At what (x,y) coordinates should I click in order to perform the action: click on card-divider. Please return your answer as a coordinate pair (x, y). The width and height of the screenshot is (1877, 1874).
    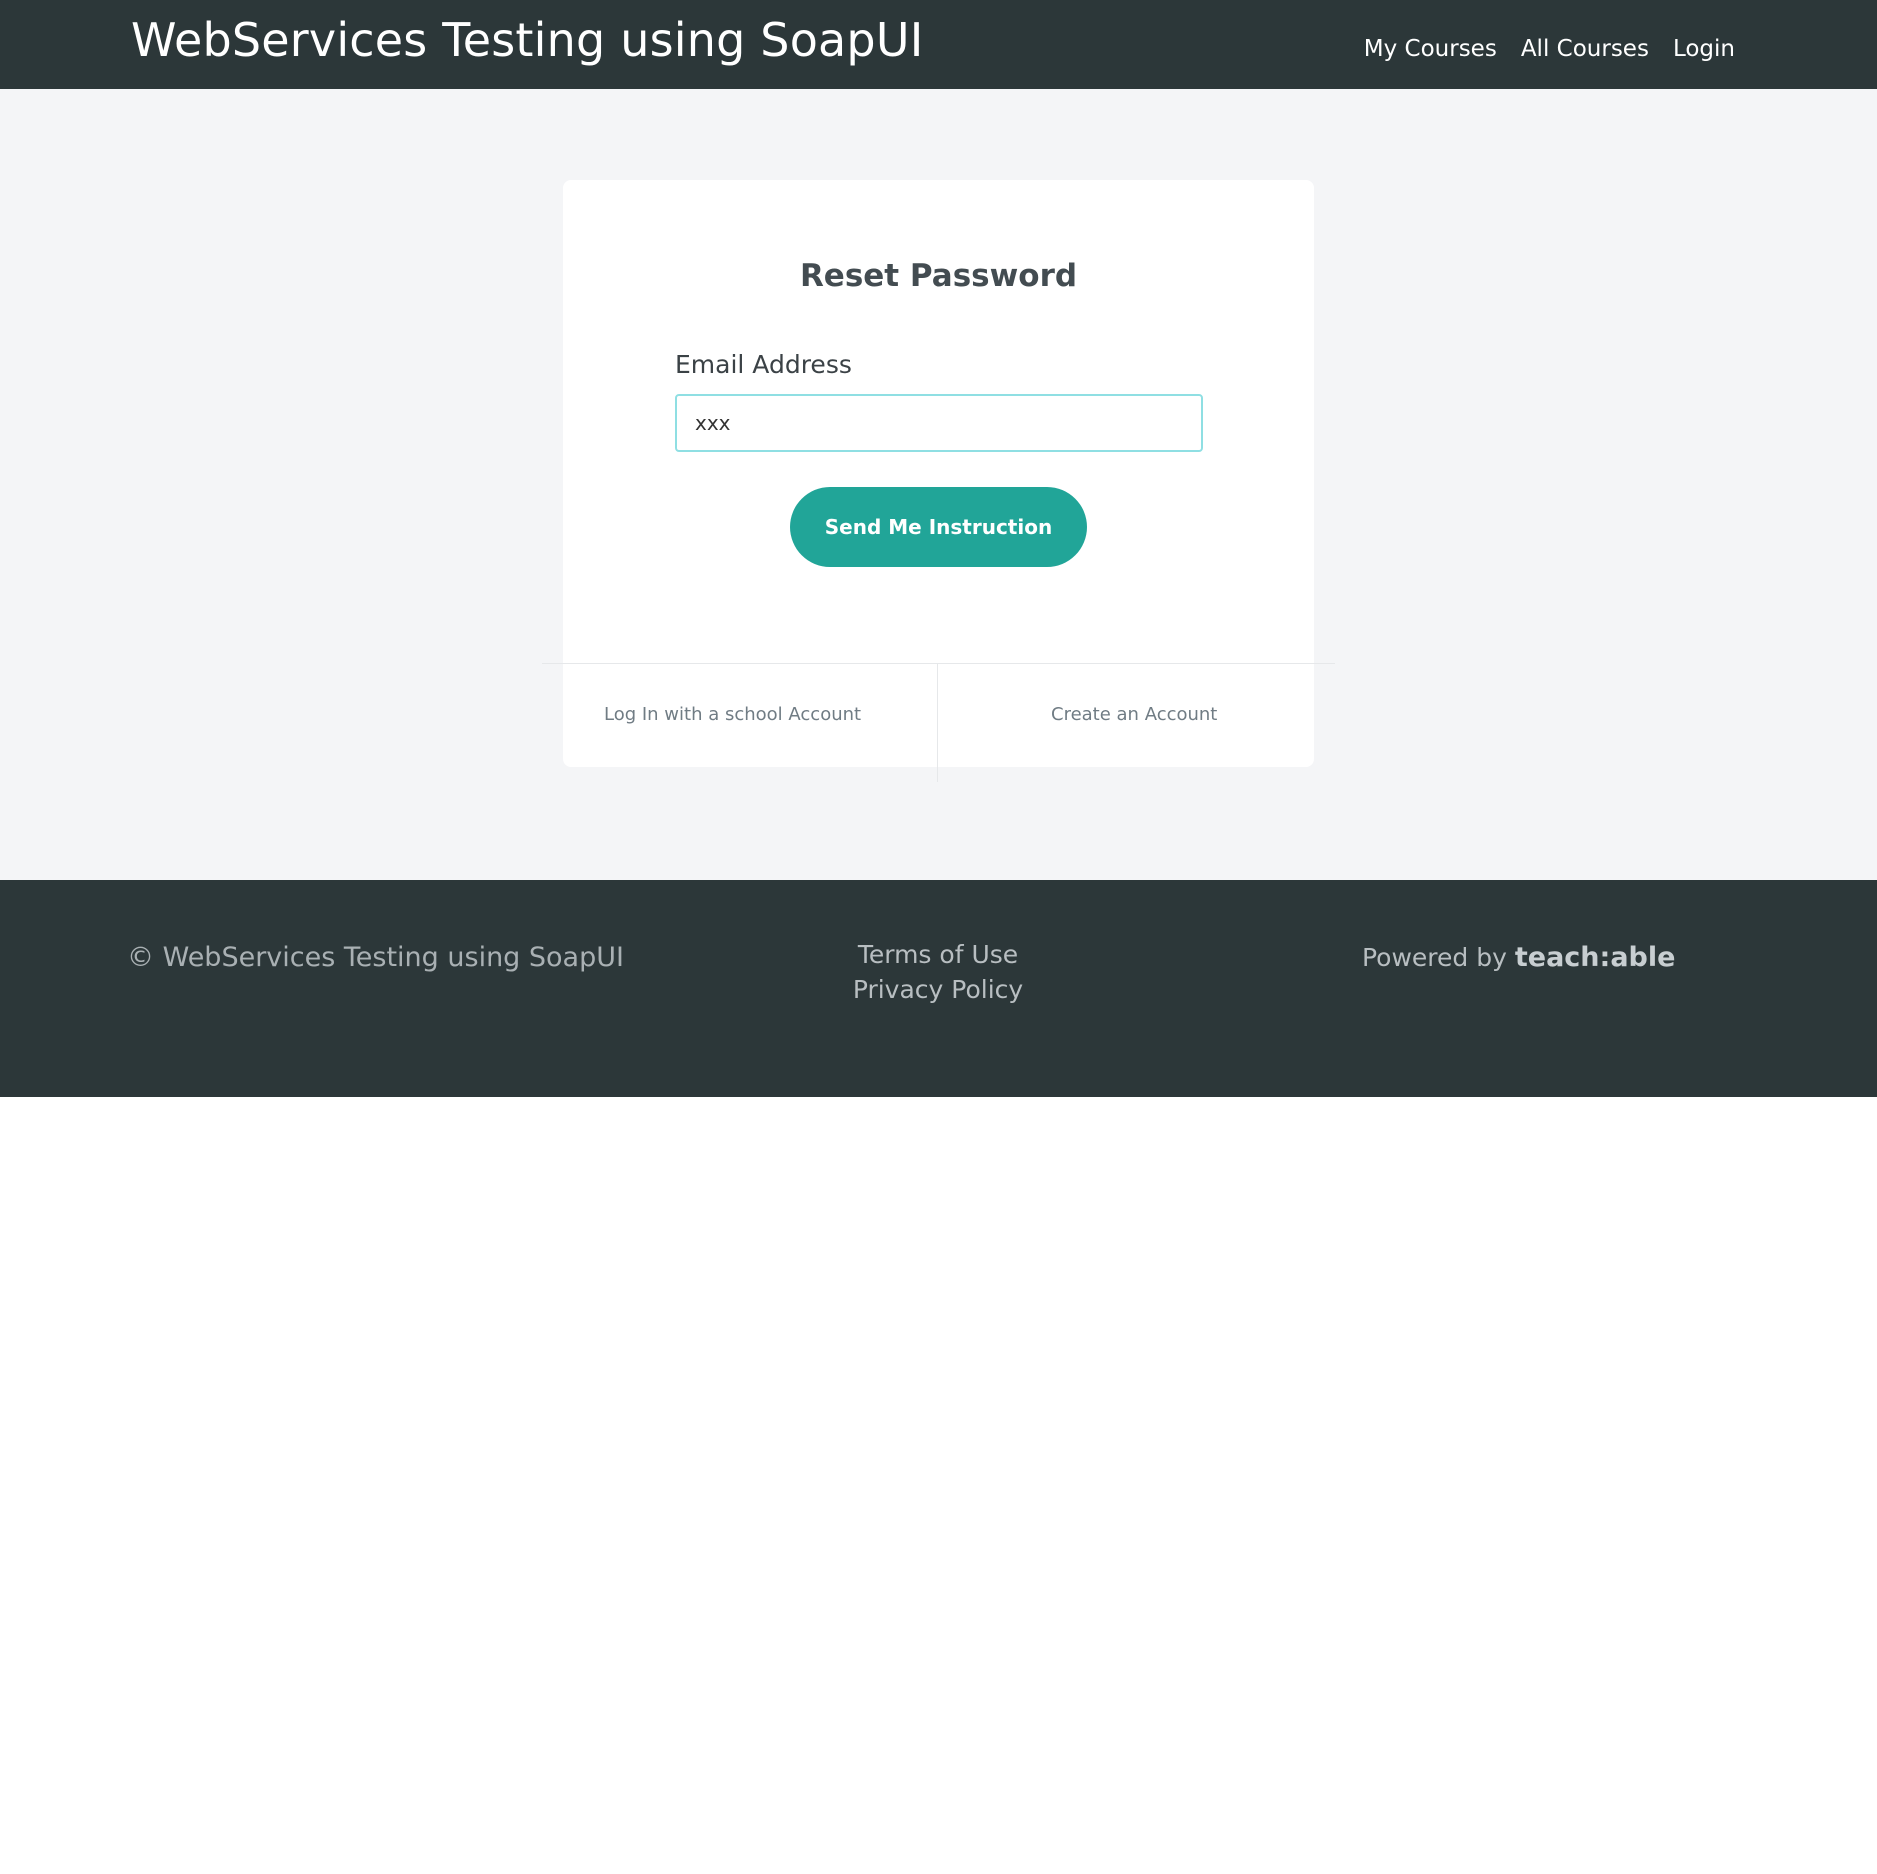
    Looking at the image, I should click on (938, 663).